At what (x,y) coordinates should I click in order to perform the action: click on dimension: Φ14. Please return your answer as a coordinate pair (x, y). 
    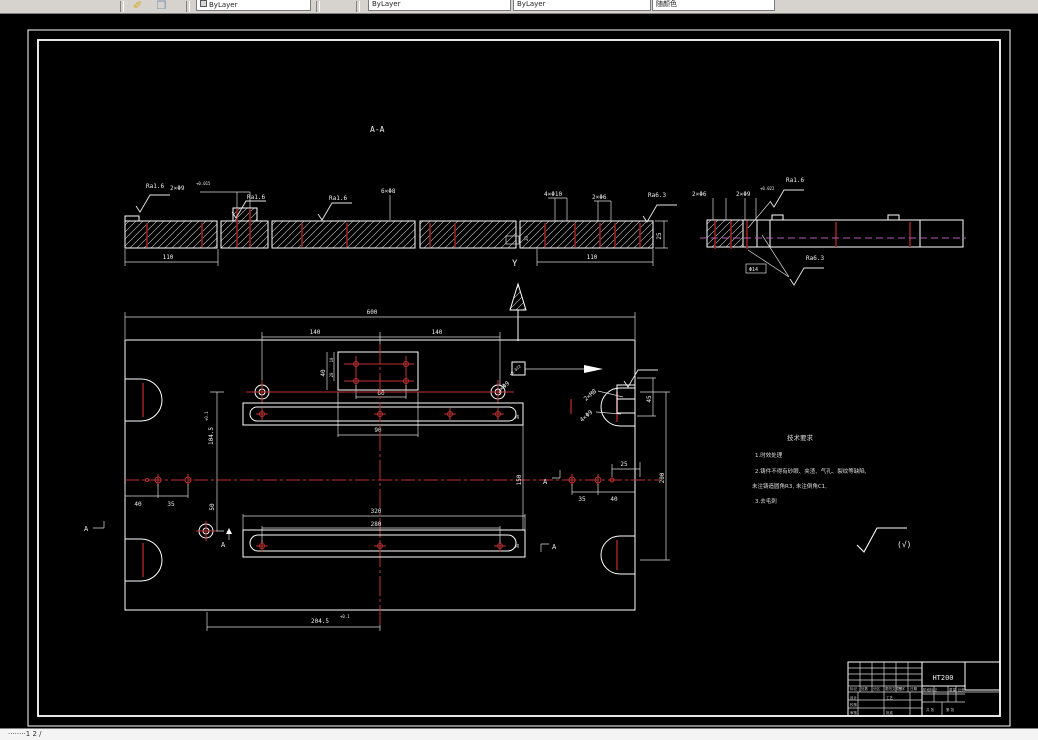
    Looking at the image, I should click on (753, 270).